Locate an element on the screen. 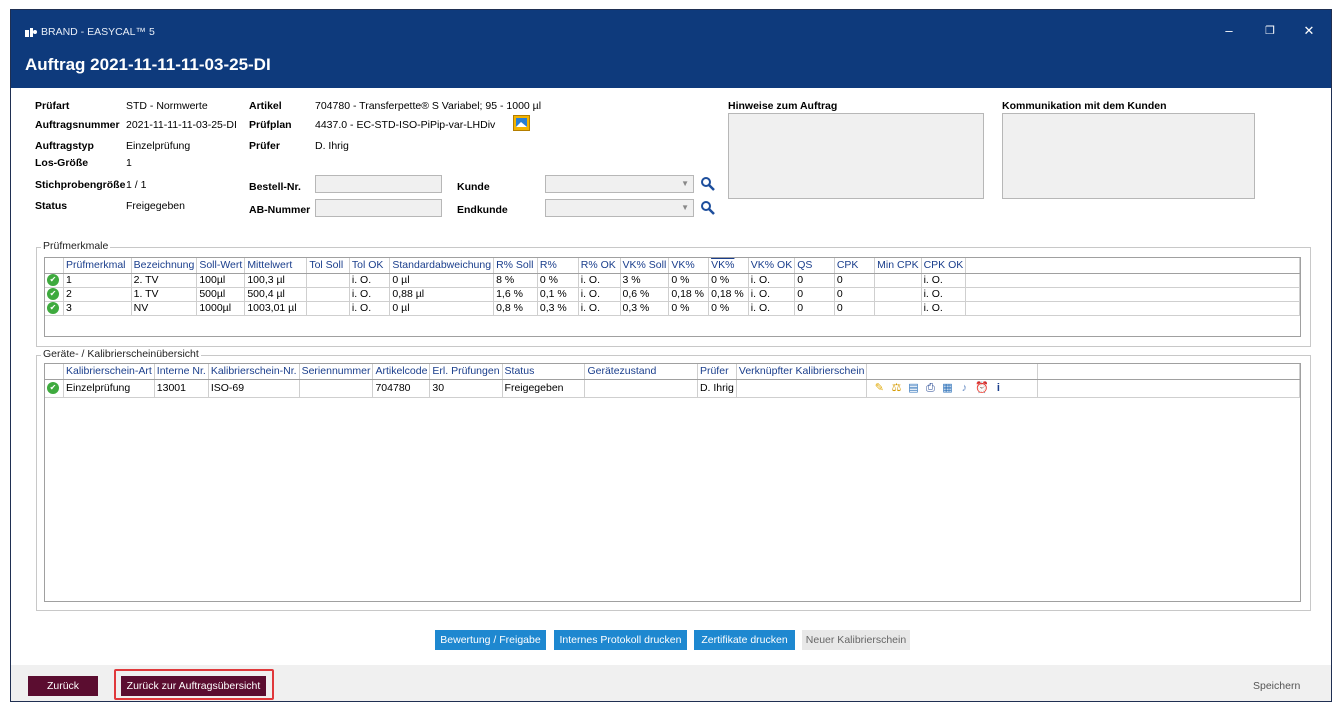  column-header: R% Soll is located at coordinates (515, 266).